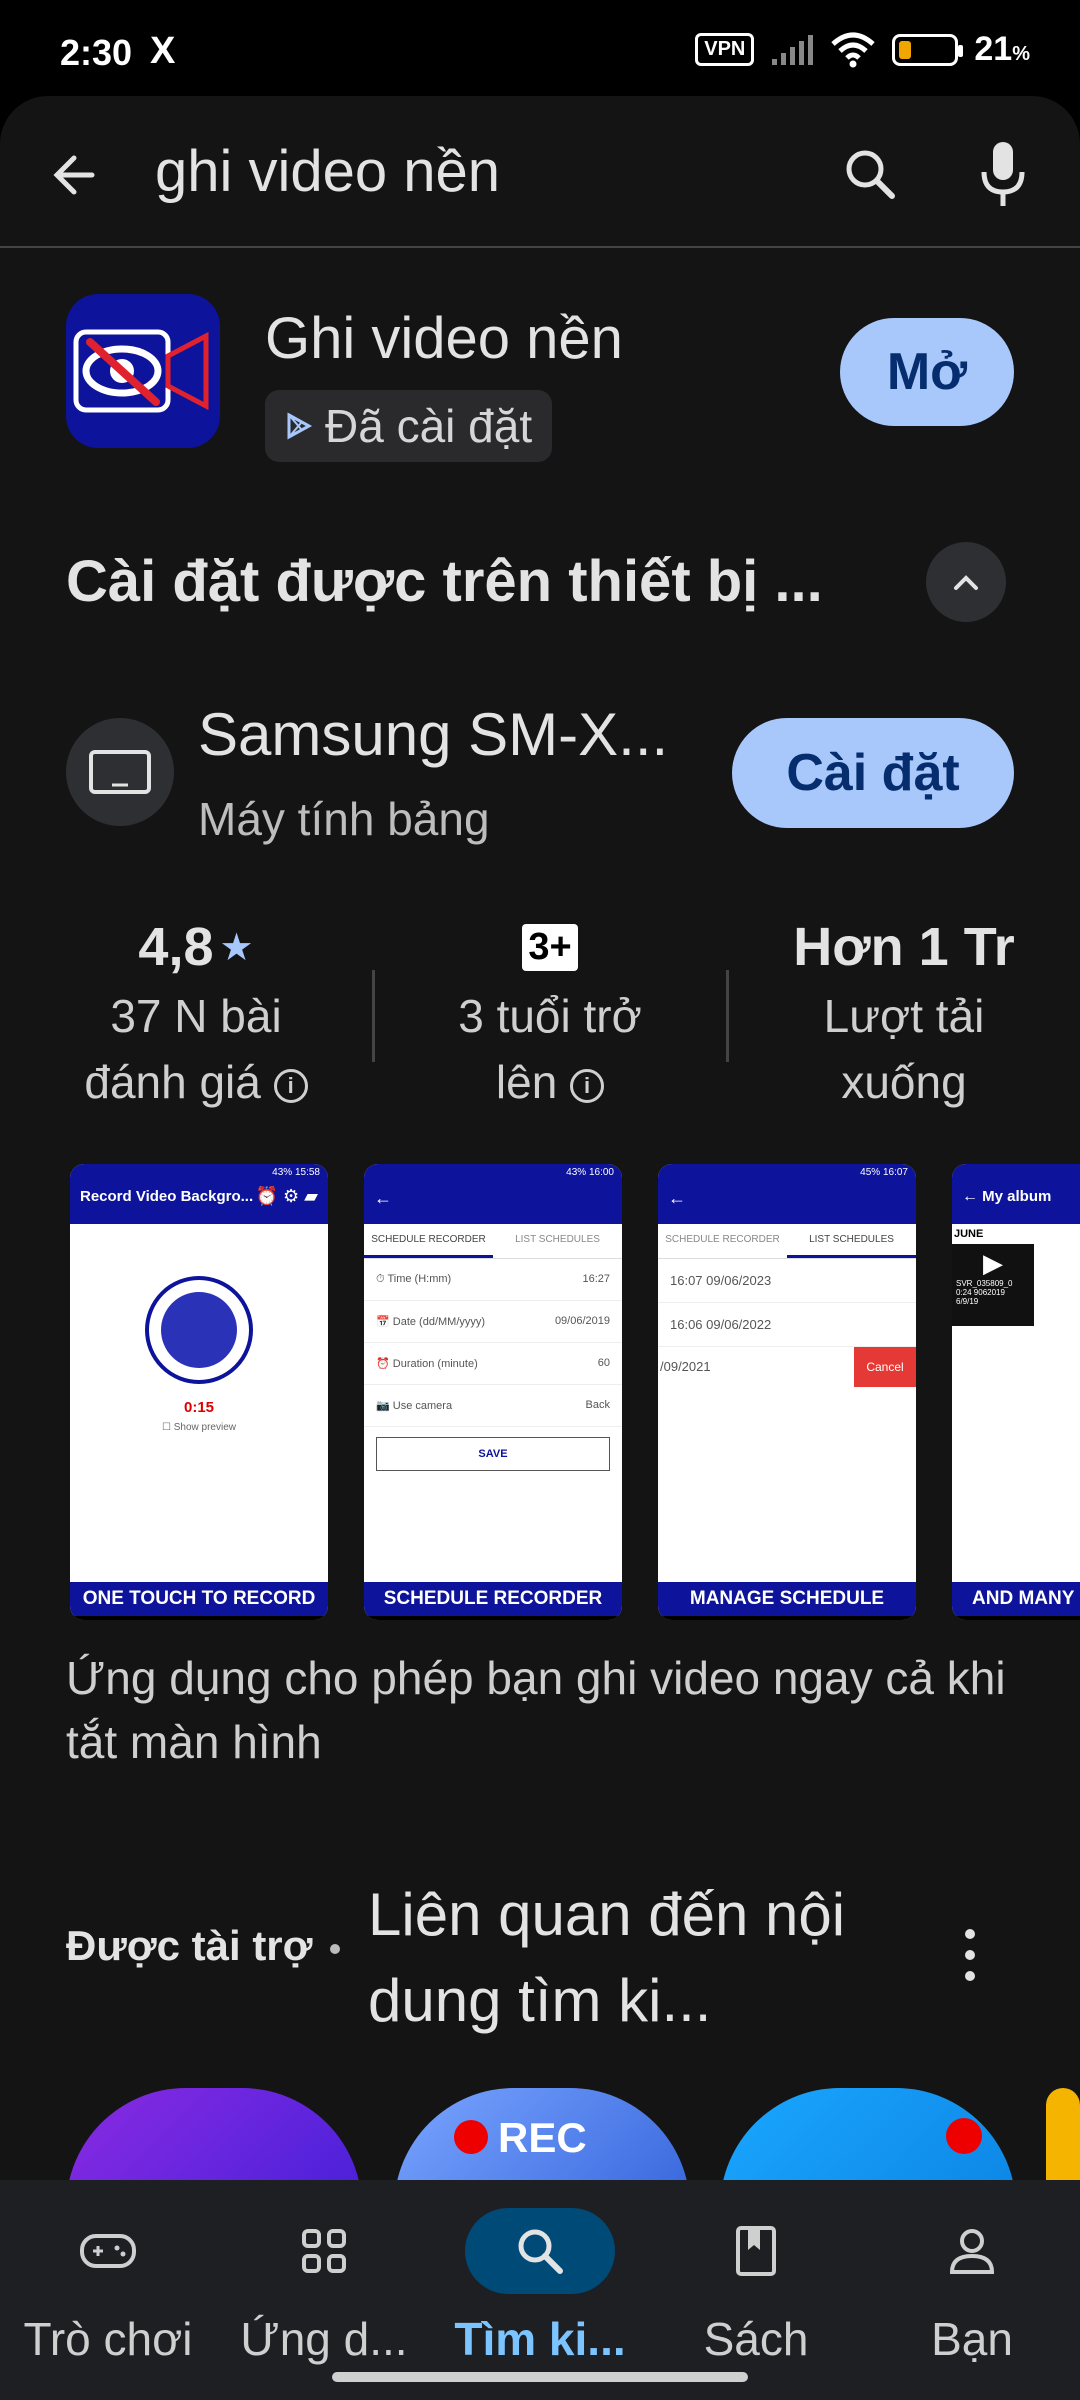 The image size is (1080, 2400). Describe the element at coordinates (1016, 1601) in the screenshot. I see `screenshot-caption: AND MANY` at that location.